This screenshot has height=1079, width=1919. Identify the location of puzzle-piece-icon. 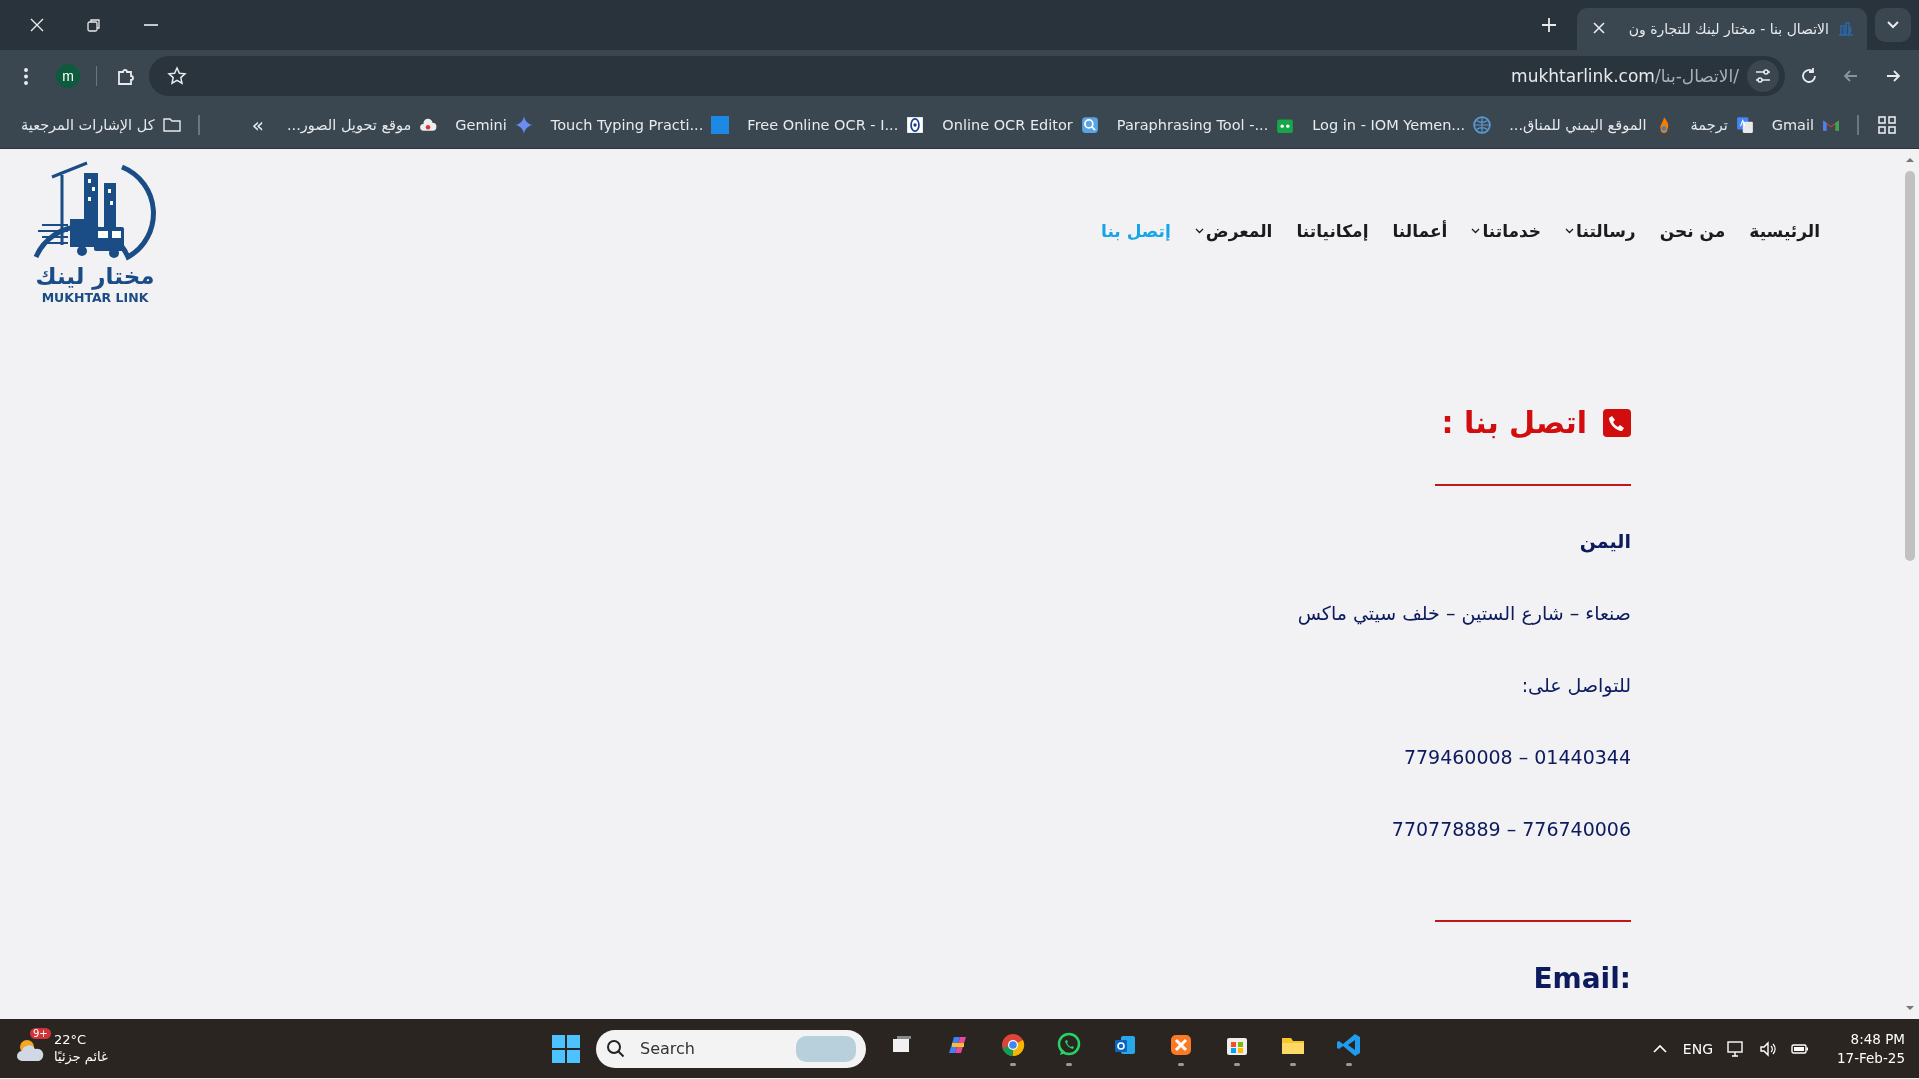
(125, 76).